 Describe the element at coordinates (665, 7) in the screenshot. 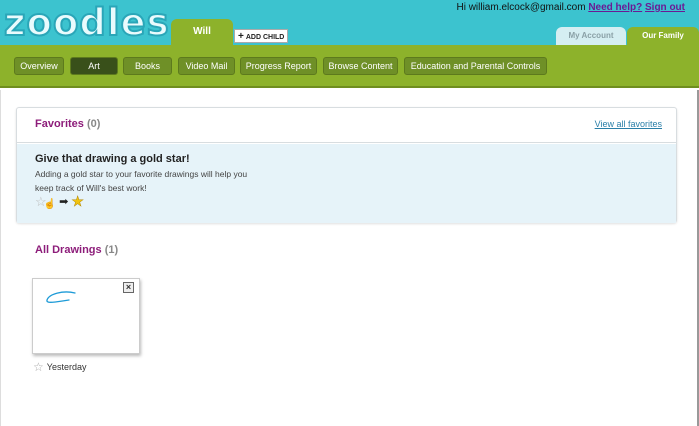

I see `sign-out-link: Sign out` at that location.